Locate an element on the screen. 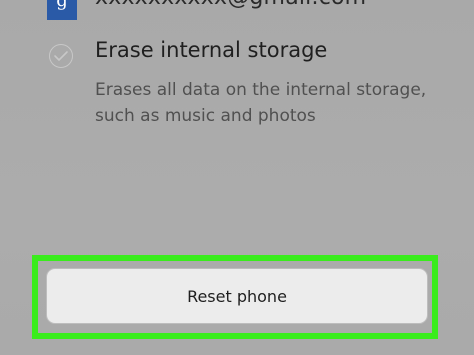 This screenshot has width=474, height=355. erase-storage-title: Erase internal storage is located at coordinates (211, 50).